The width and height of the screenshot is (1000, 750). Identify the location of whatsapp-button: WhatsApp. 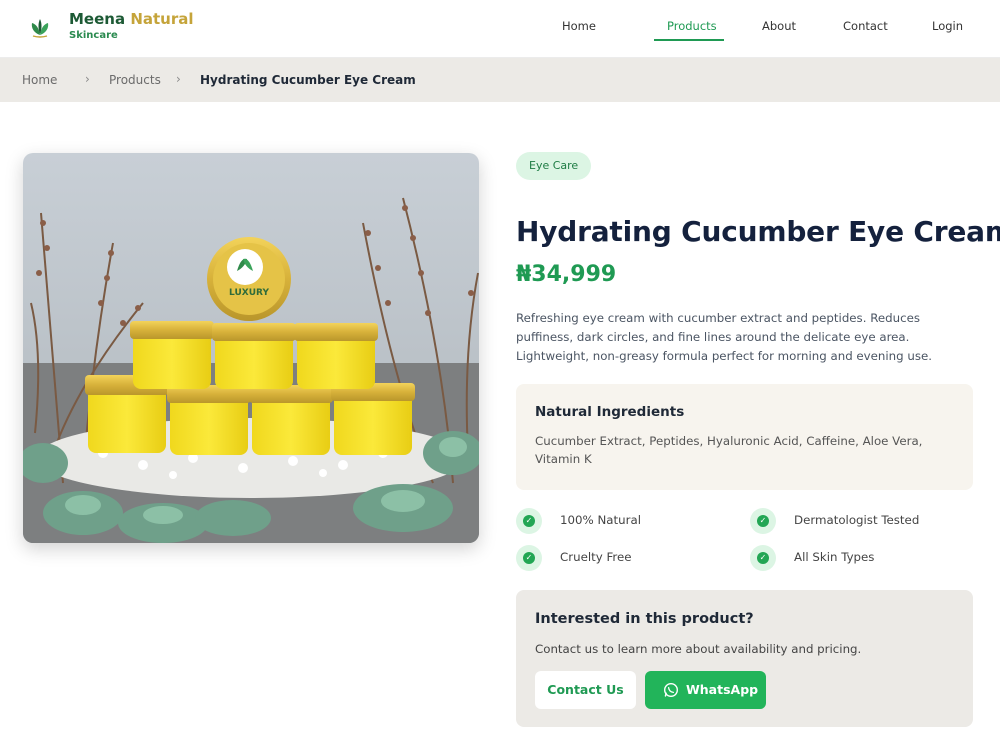
(705, 690).